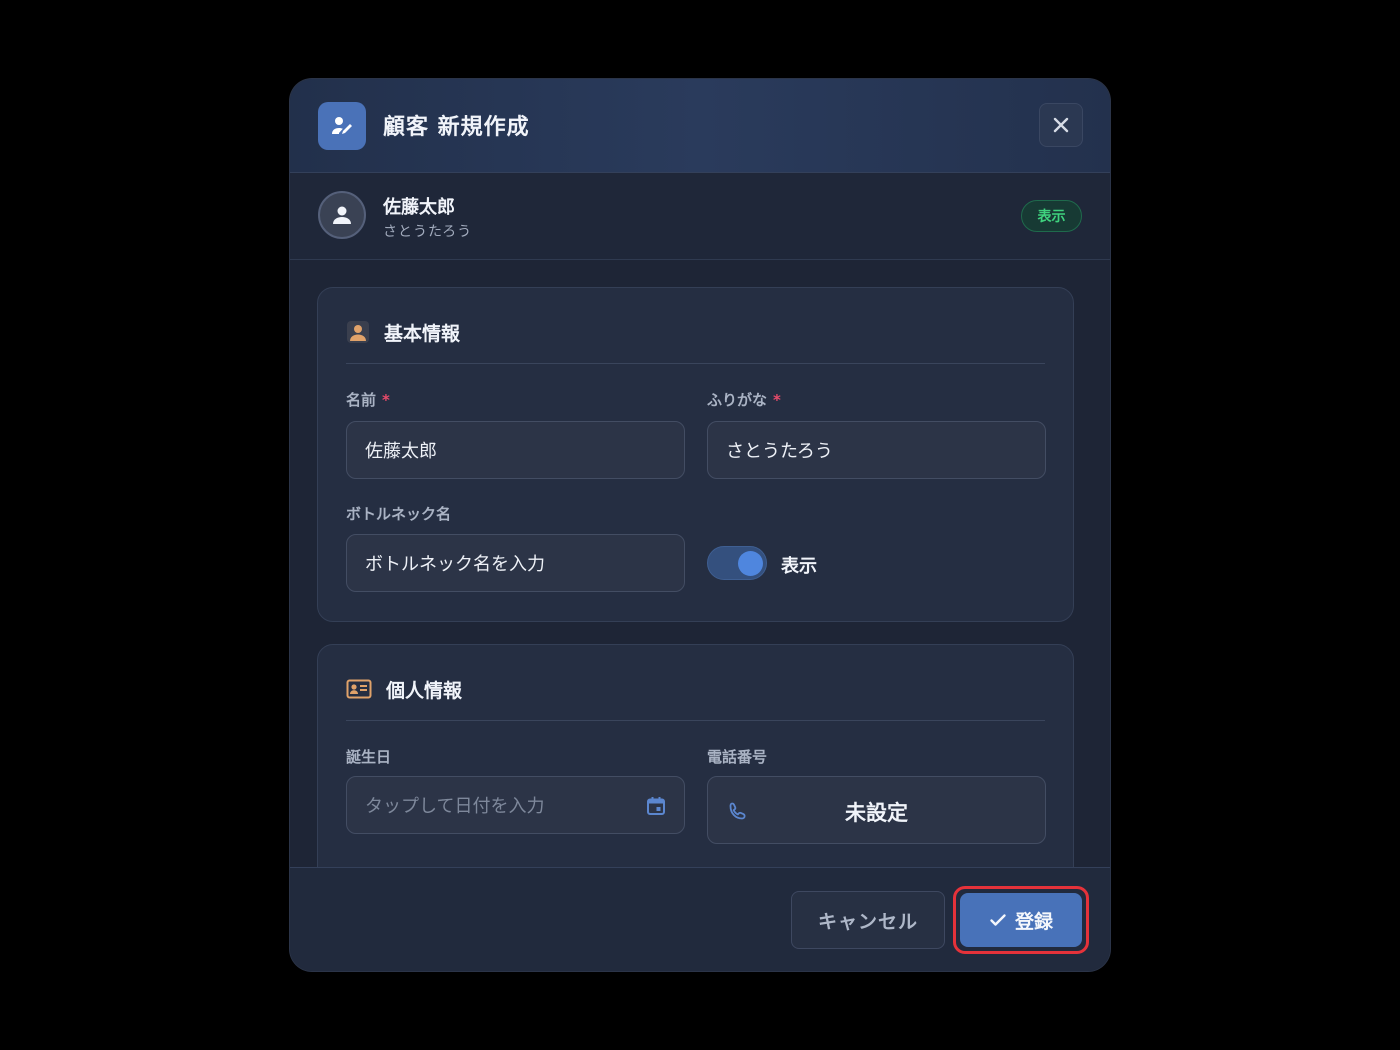  I want to click on kana-label: ふりがな *, so click(744, 399).